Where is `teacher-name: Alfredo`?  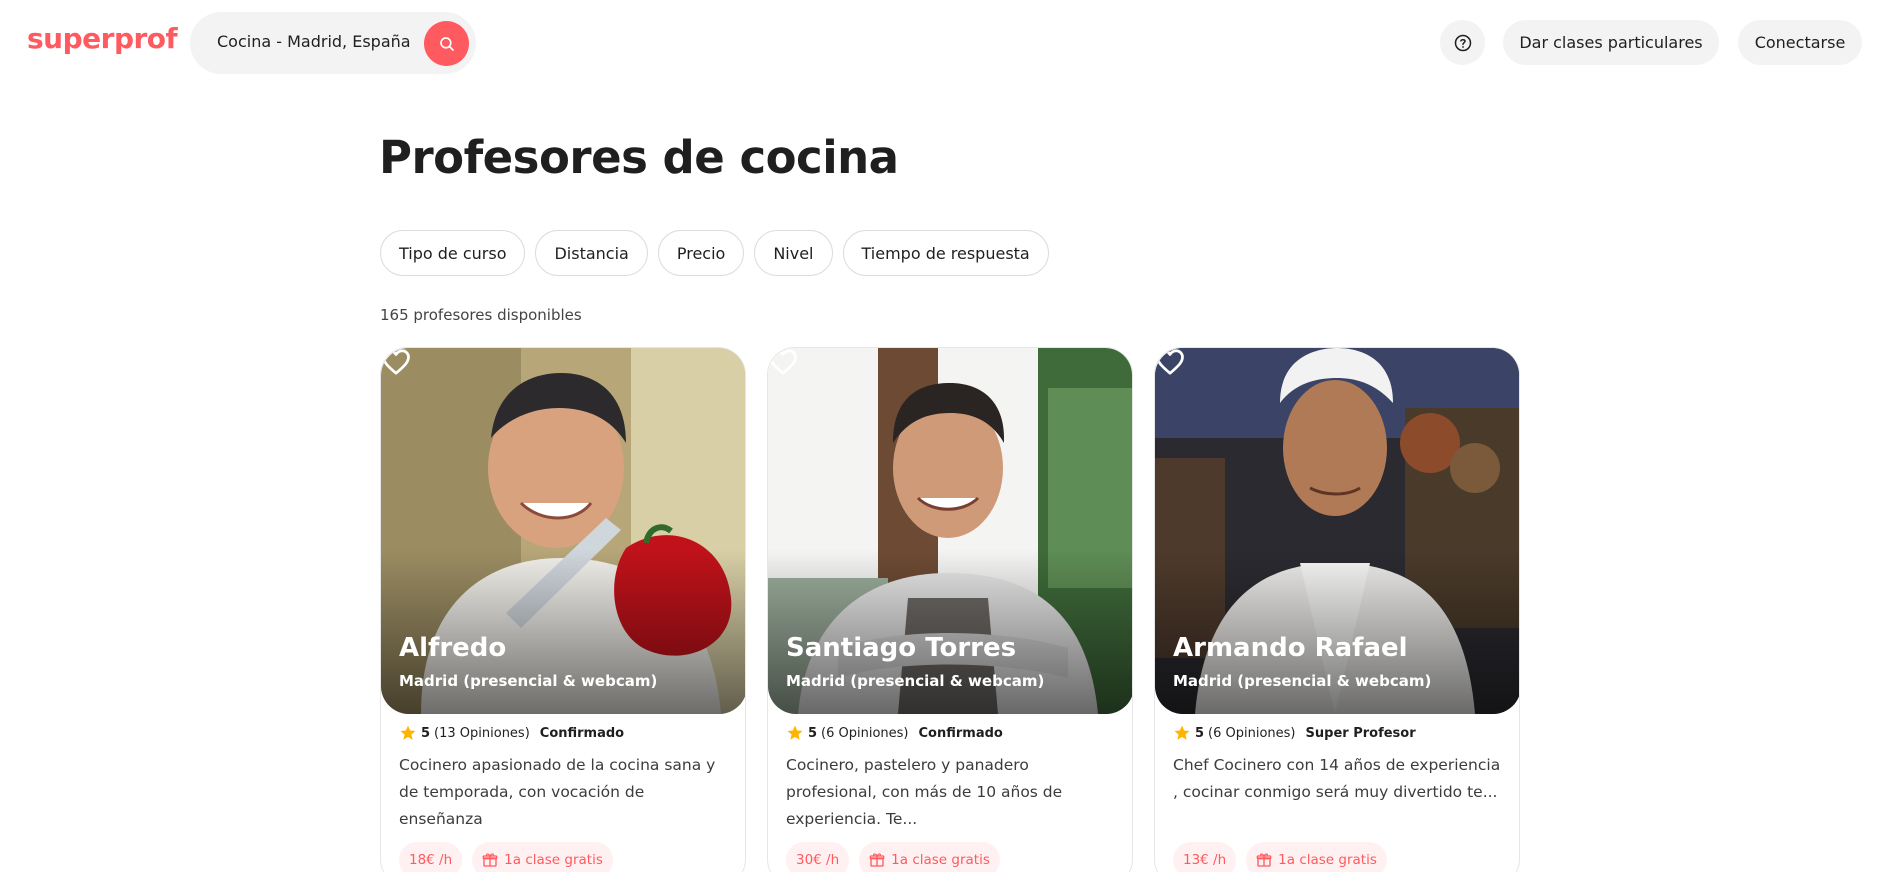
teacher-name: Alfredo is located at coordinates (453, 648).